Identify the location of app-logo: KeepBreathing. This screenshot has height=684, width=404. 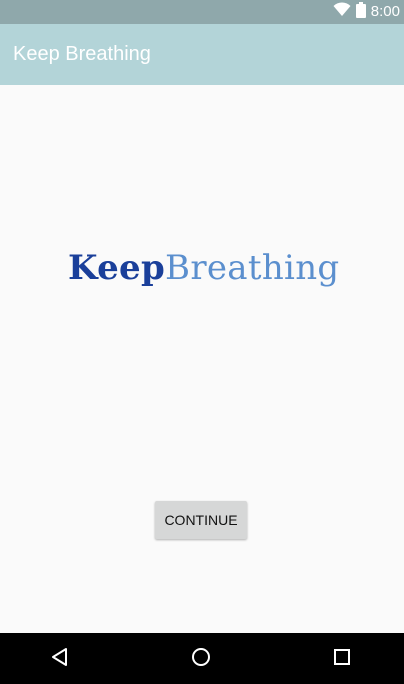
(203, 268).